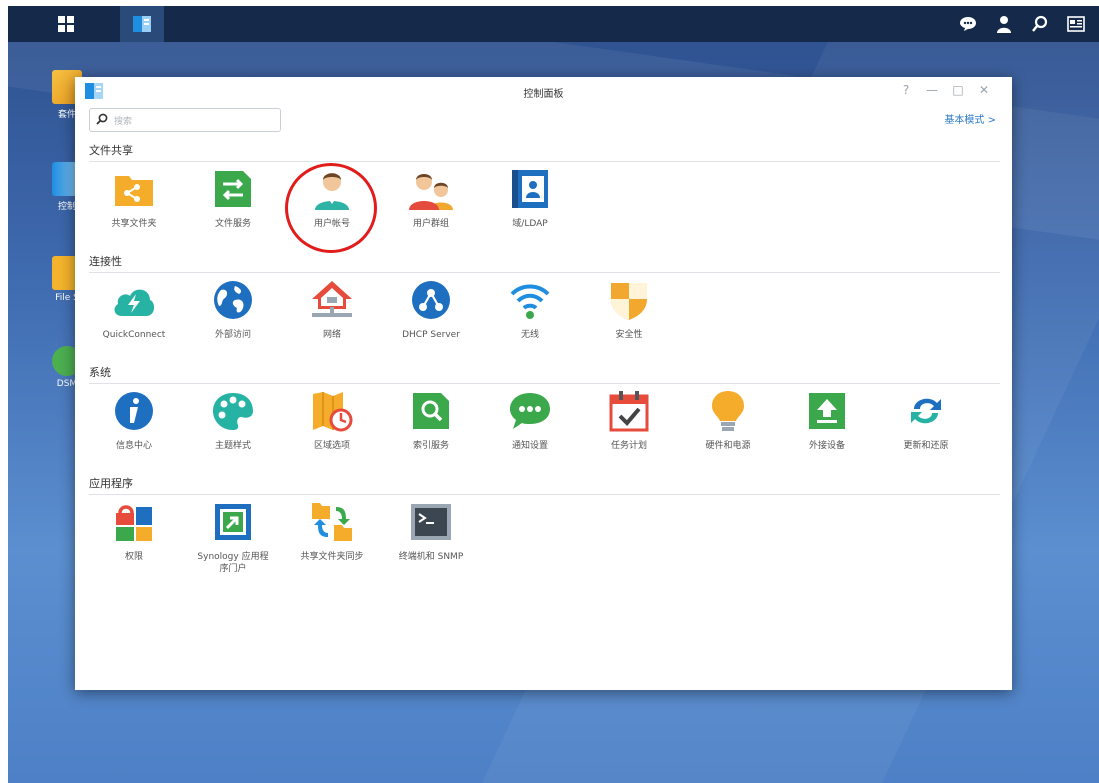 This screenshot has height=783, width=1099. I want to click on messages-button, so click(968, 24).